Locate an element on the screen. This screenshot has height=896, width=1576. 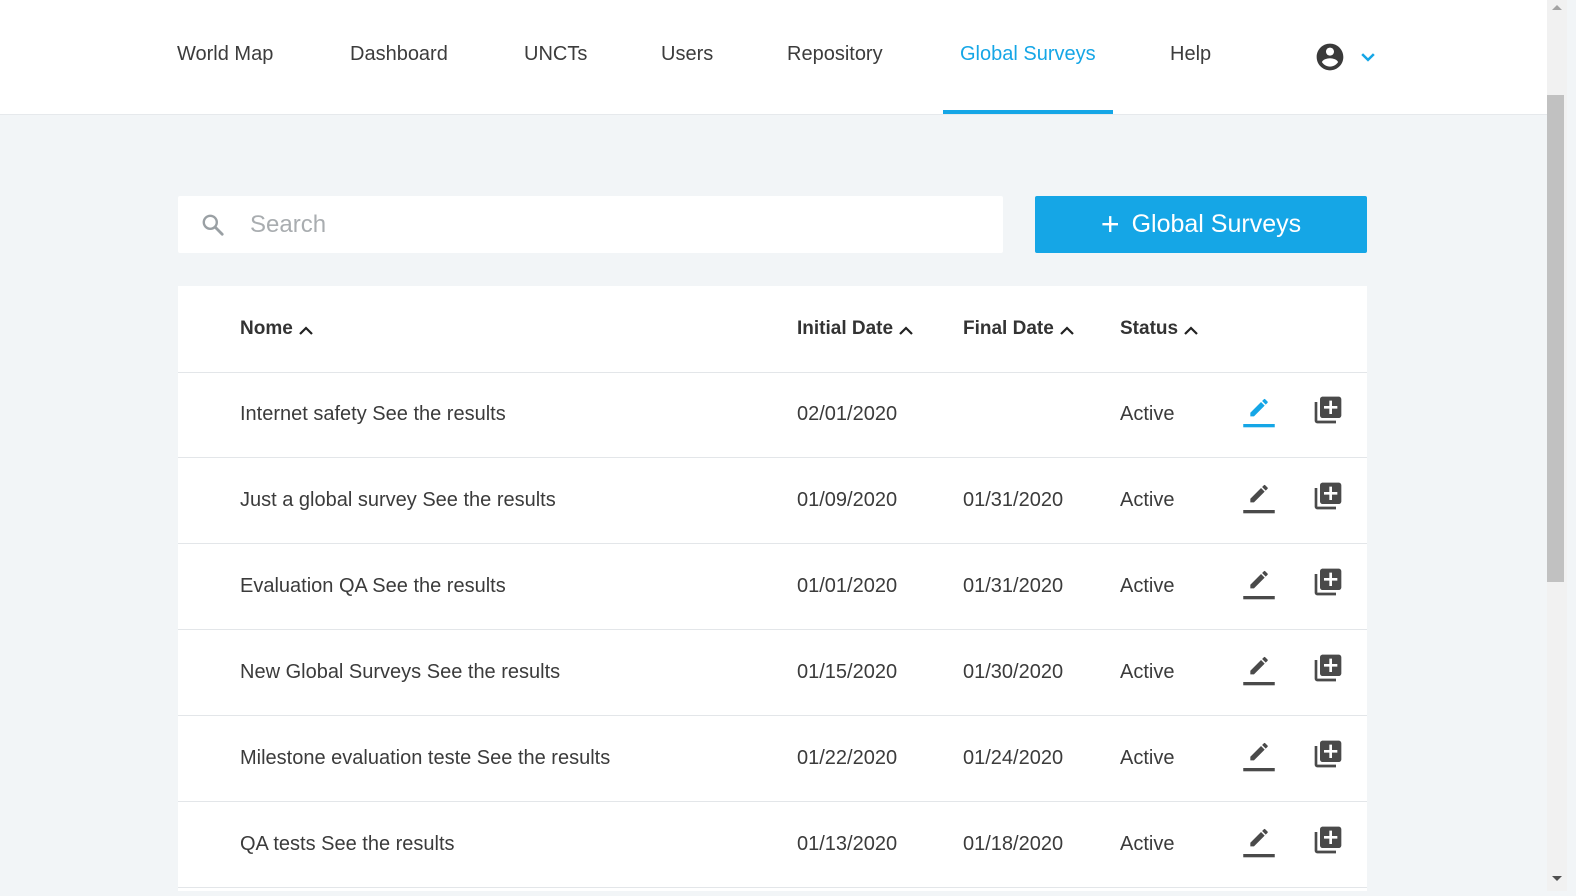
search-box is located at coordinates (590, 224).